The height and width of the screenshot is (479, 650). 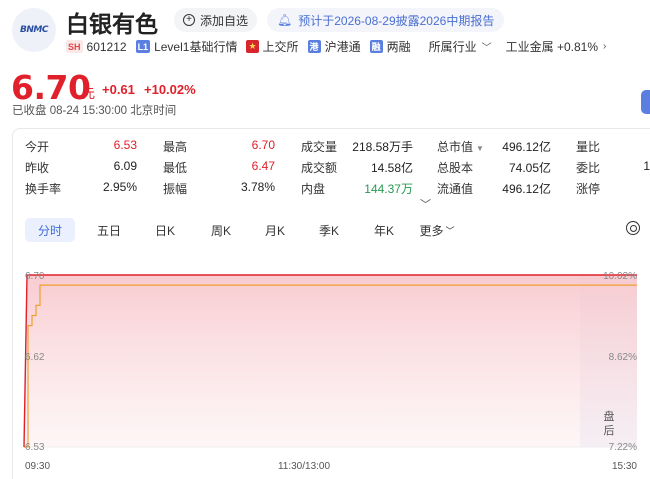 I want to click on stat-label-high: 最高, so click(x=175, y=147).